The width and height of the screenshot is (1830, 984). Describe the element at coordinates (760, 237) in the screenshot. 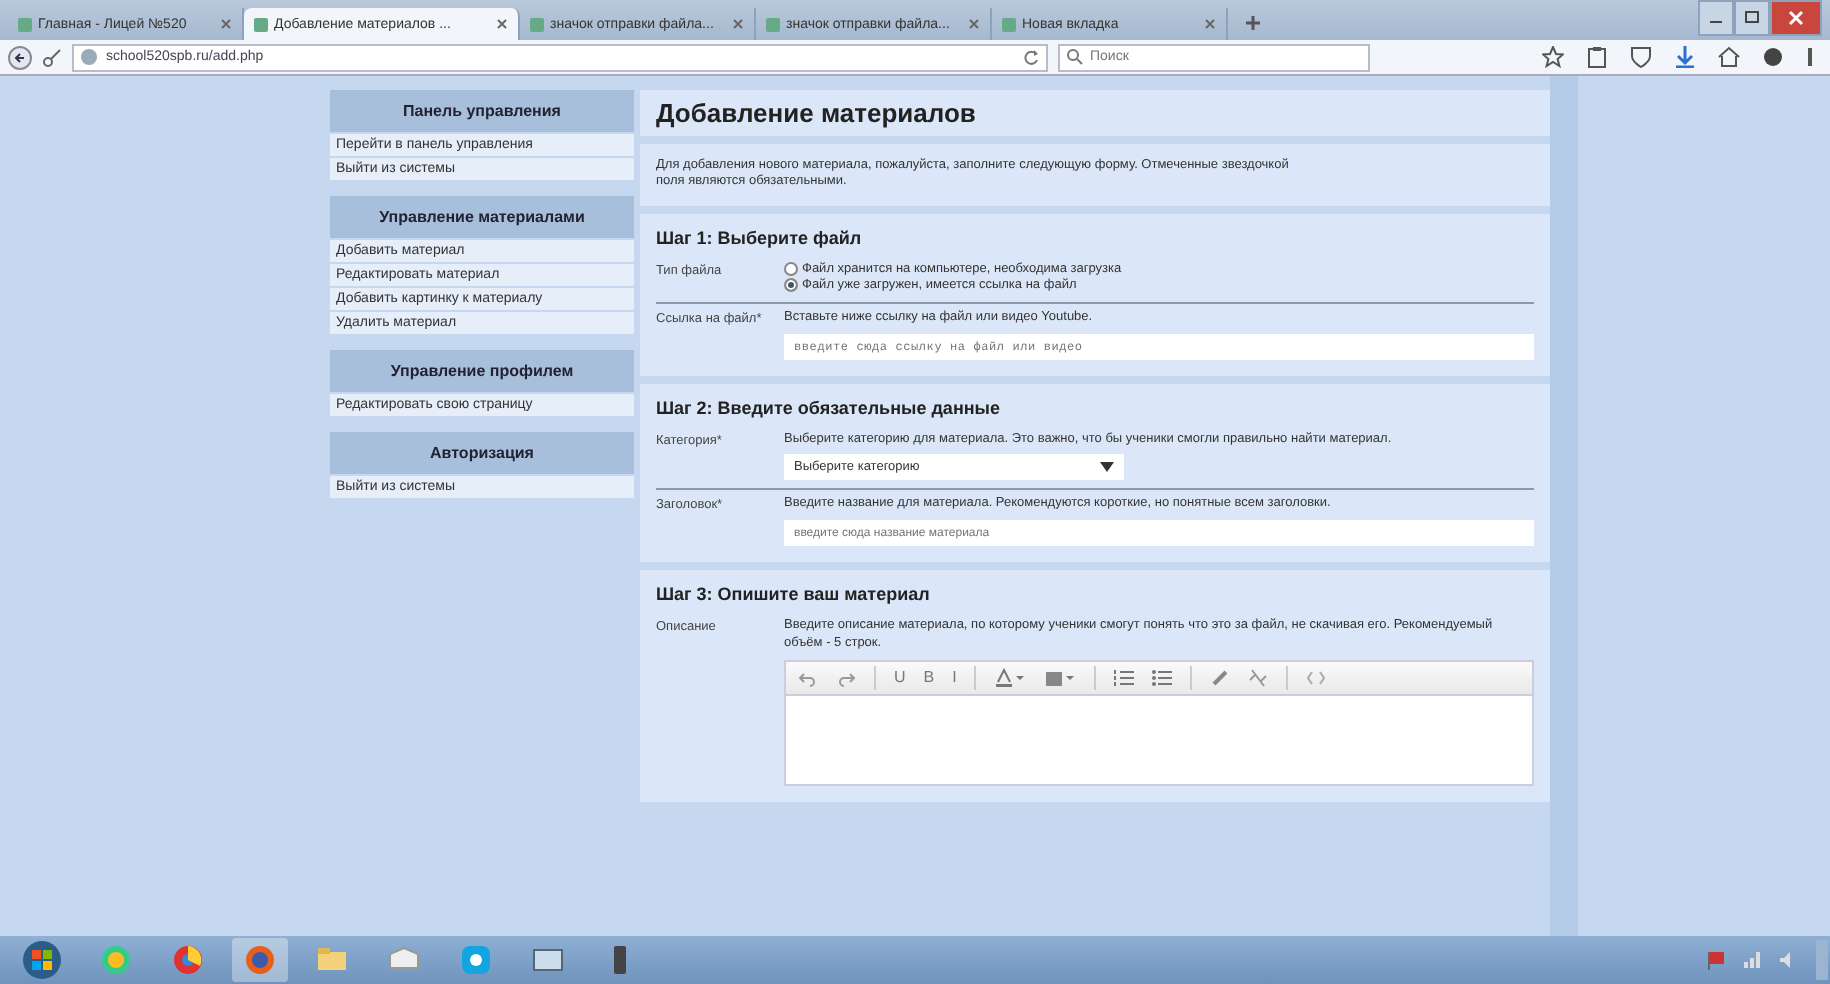

I see `step-heading: Шаг 1: Выберите файл` at that location.